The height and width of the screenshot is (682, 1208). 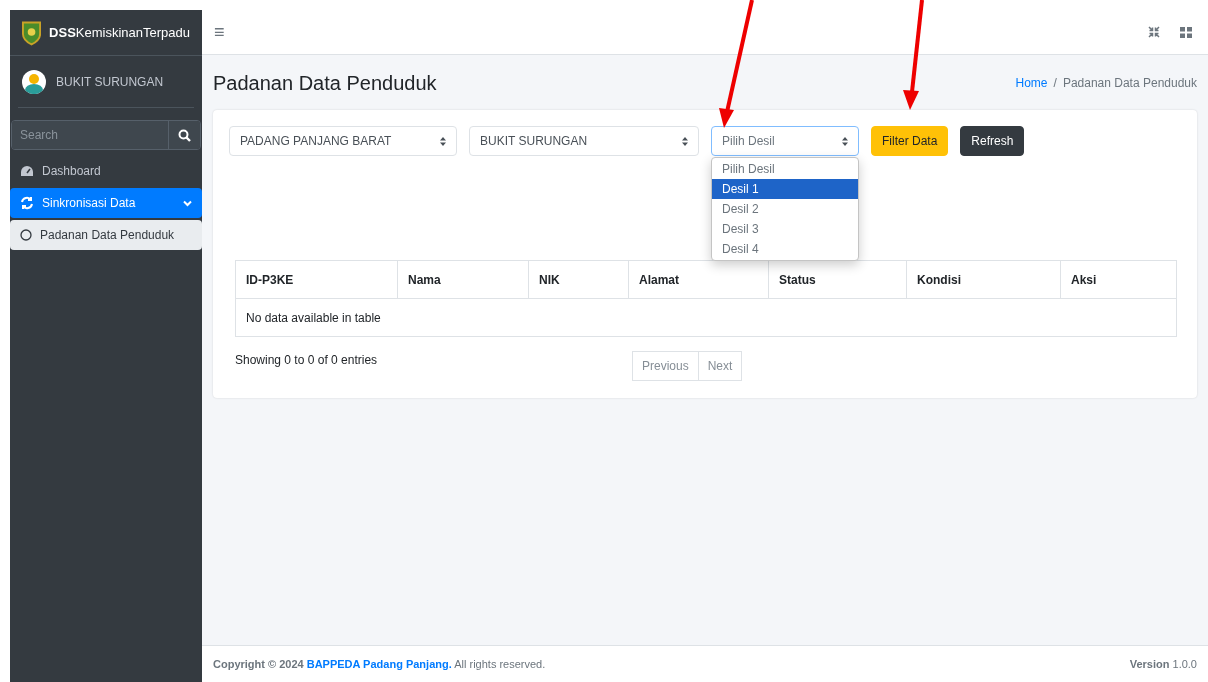 I want to click on pagination-button: Next, so click(x=720, y=366).